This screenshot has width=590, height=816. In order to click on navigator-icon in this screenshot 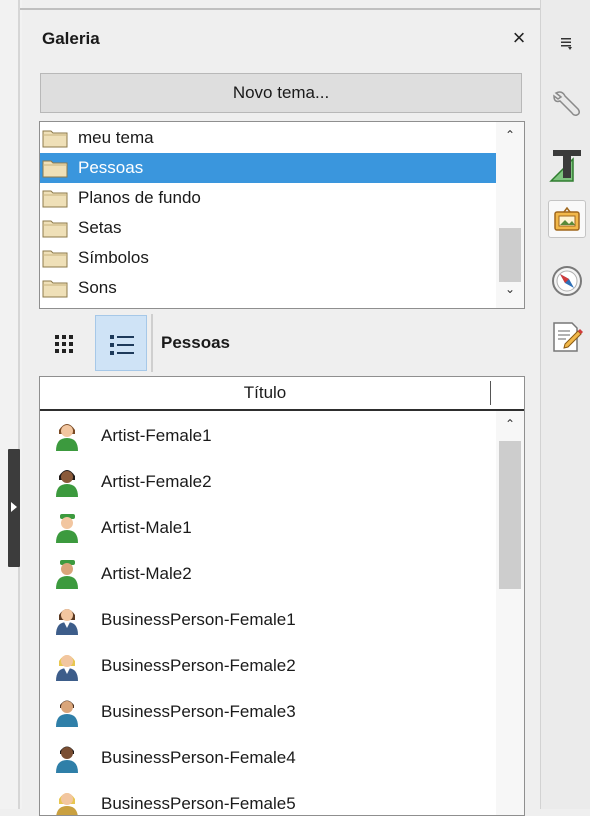, I will do `click(567, 281)`.